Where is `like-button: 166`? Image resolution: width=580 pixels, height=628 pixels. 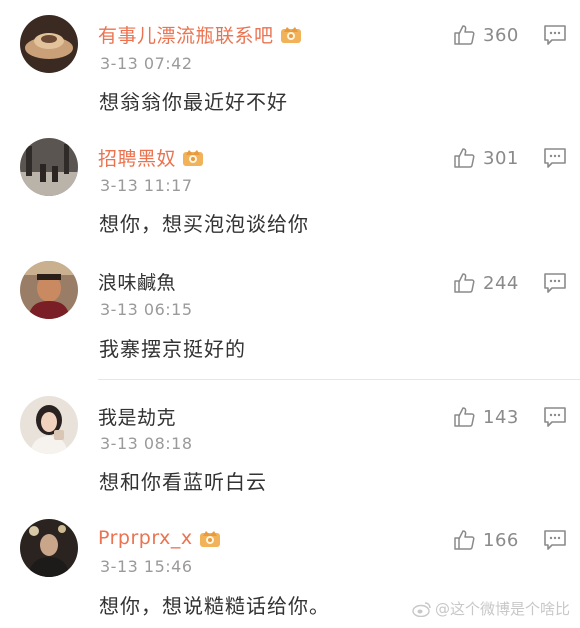
like-button: 166 is located at coordinates (486, 540).